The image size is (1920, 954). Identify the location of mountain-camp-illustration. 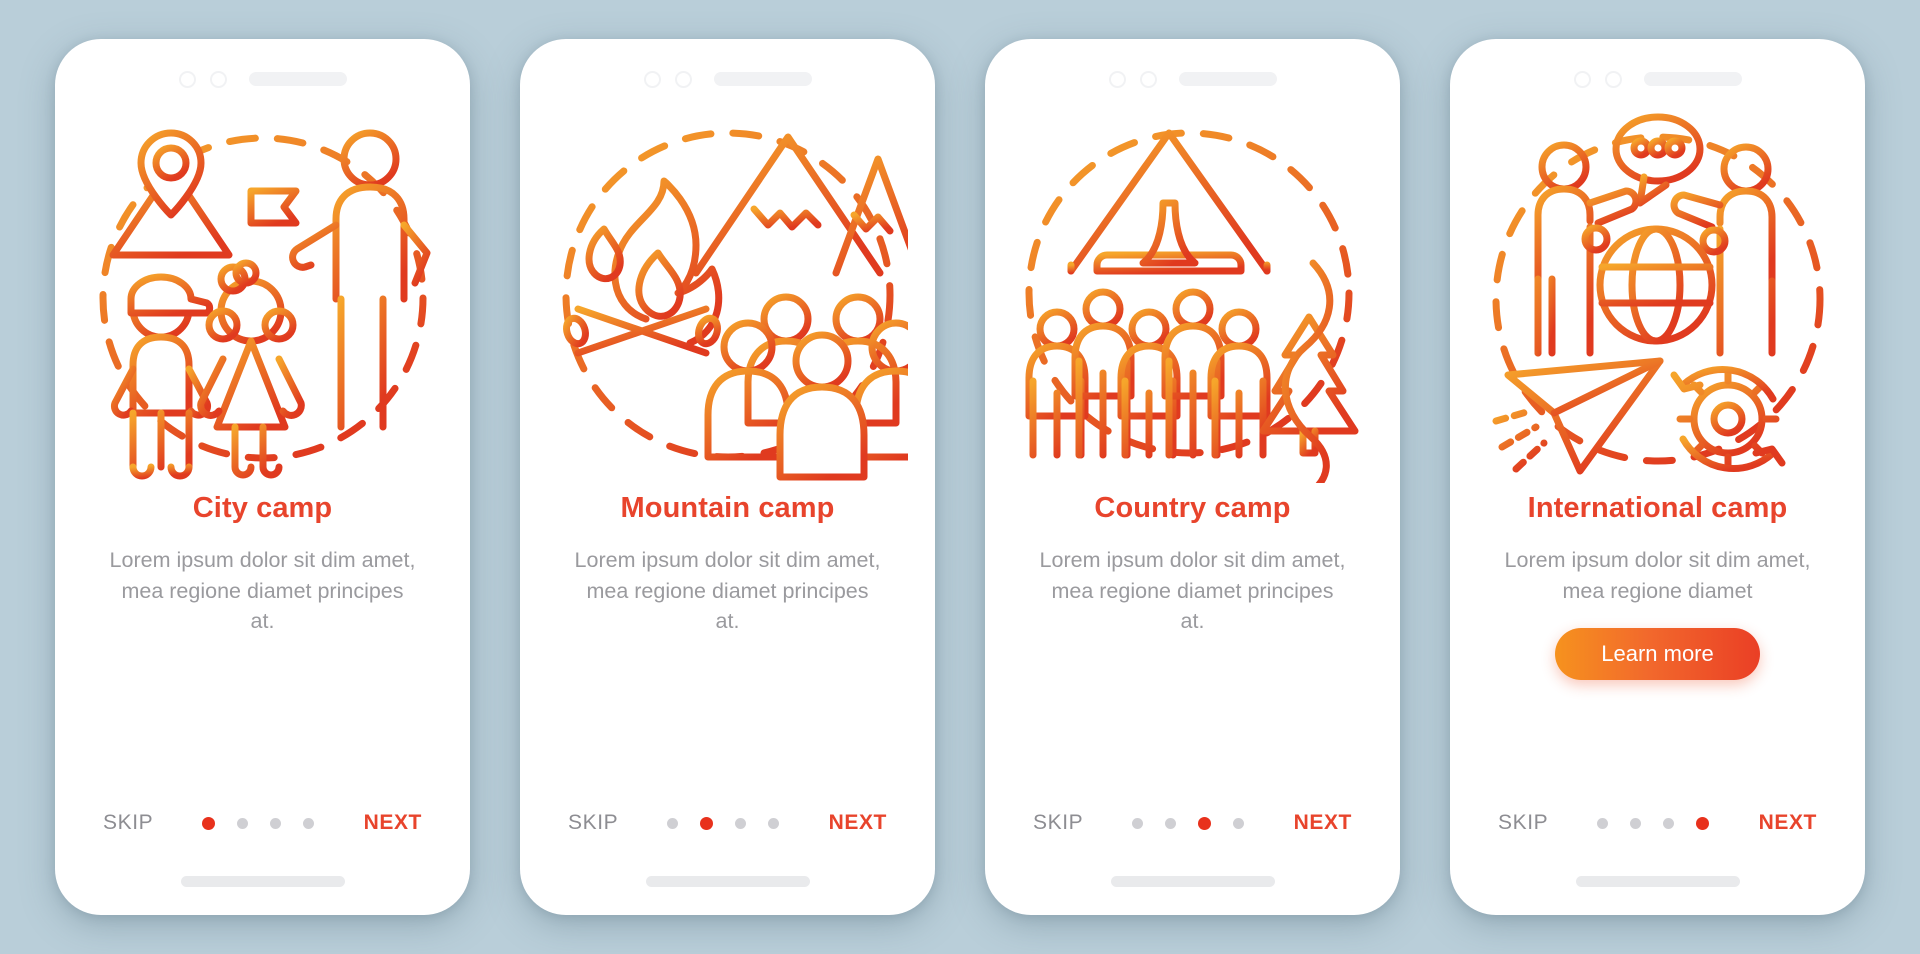
(728, 293).